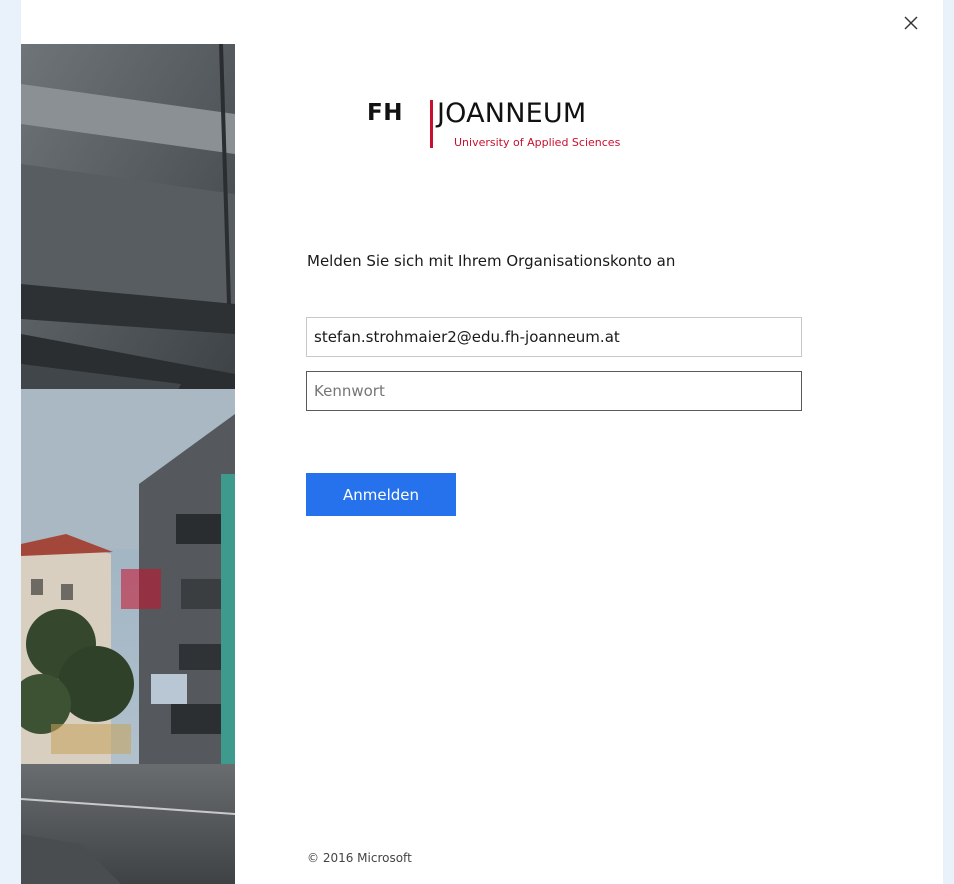 The width and height of the screenshot is (954, 884). I want to click on logo-divider, so click(431, 124).